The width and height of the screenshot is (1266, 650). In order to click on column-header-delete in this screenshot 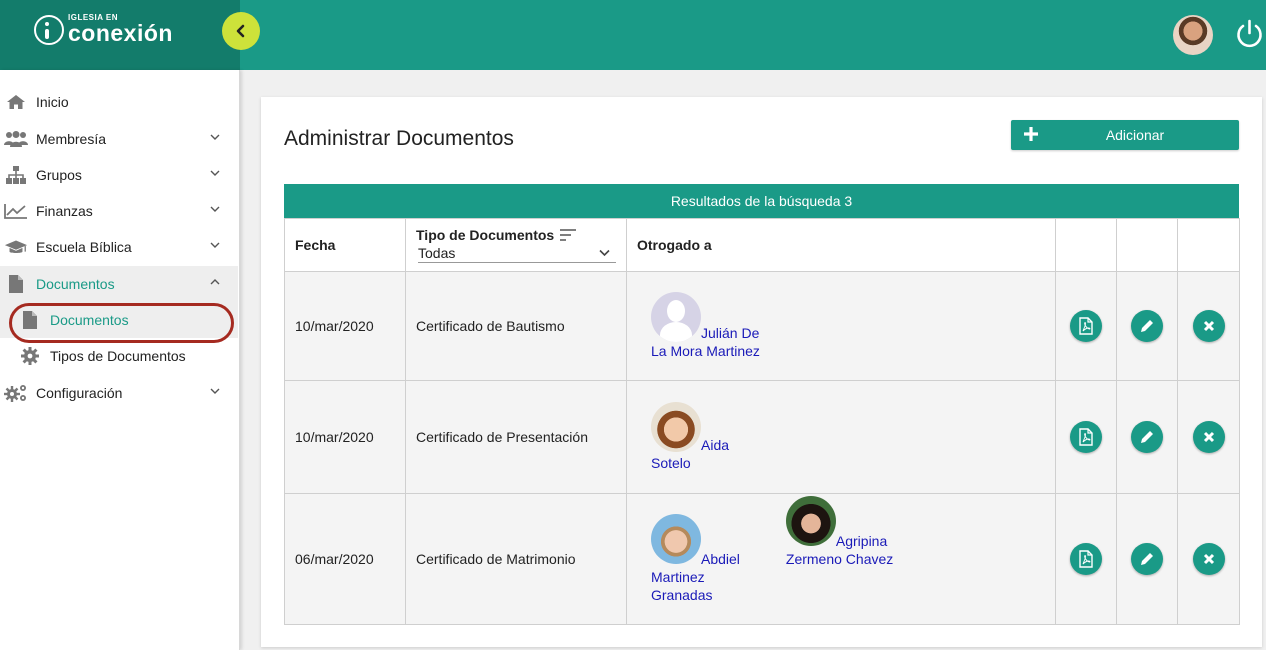, I will do `click(1208, 245)`.